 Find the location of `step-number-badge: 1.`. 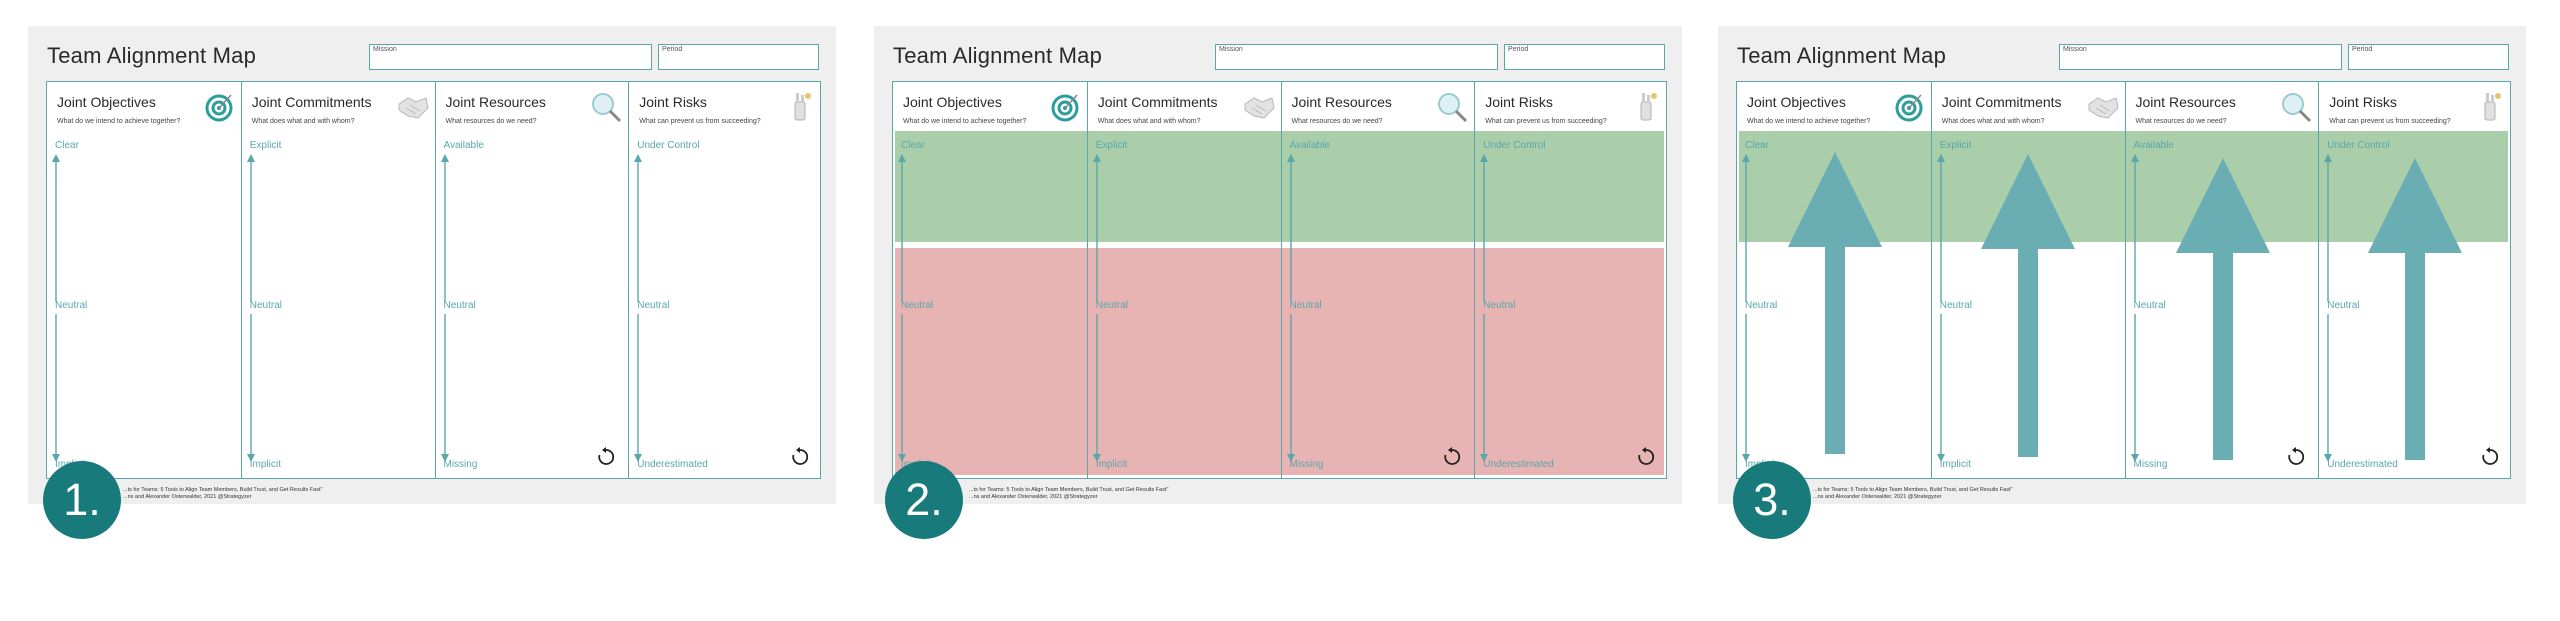

step-number-badge: 1. is located at coordinates (82, 500).